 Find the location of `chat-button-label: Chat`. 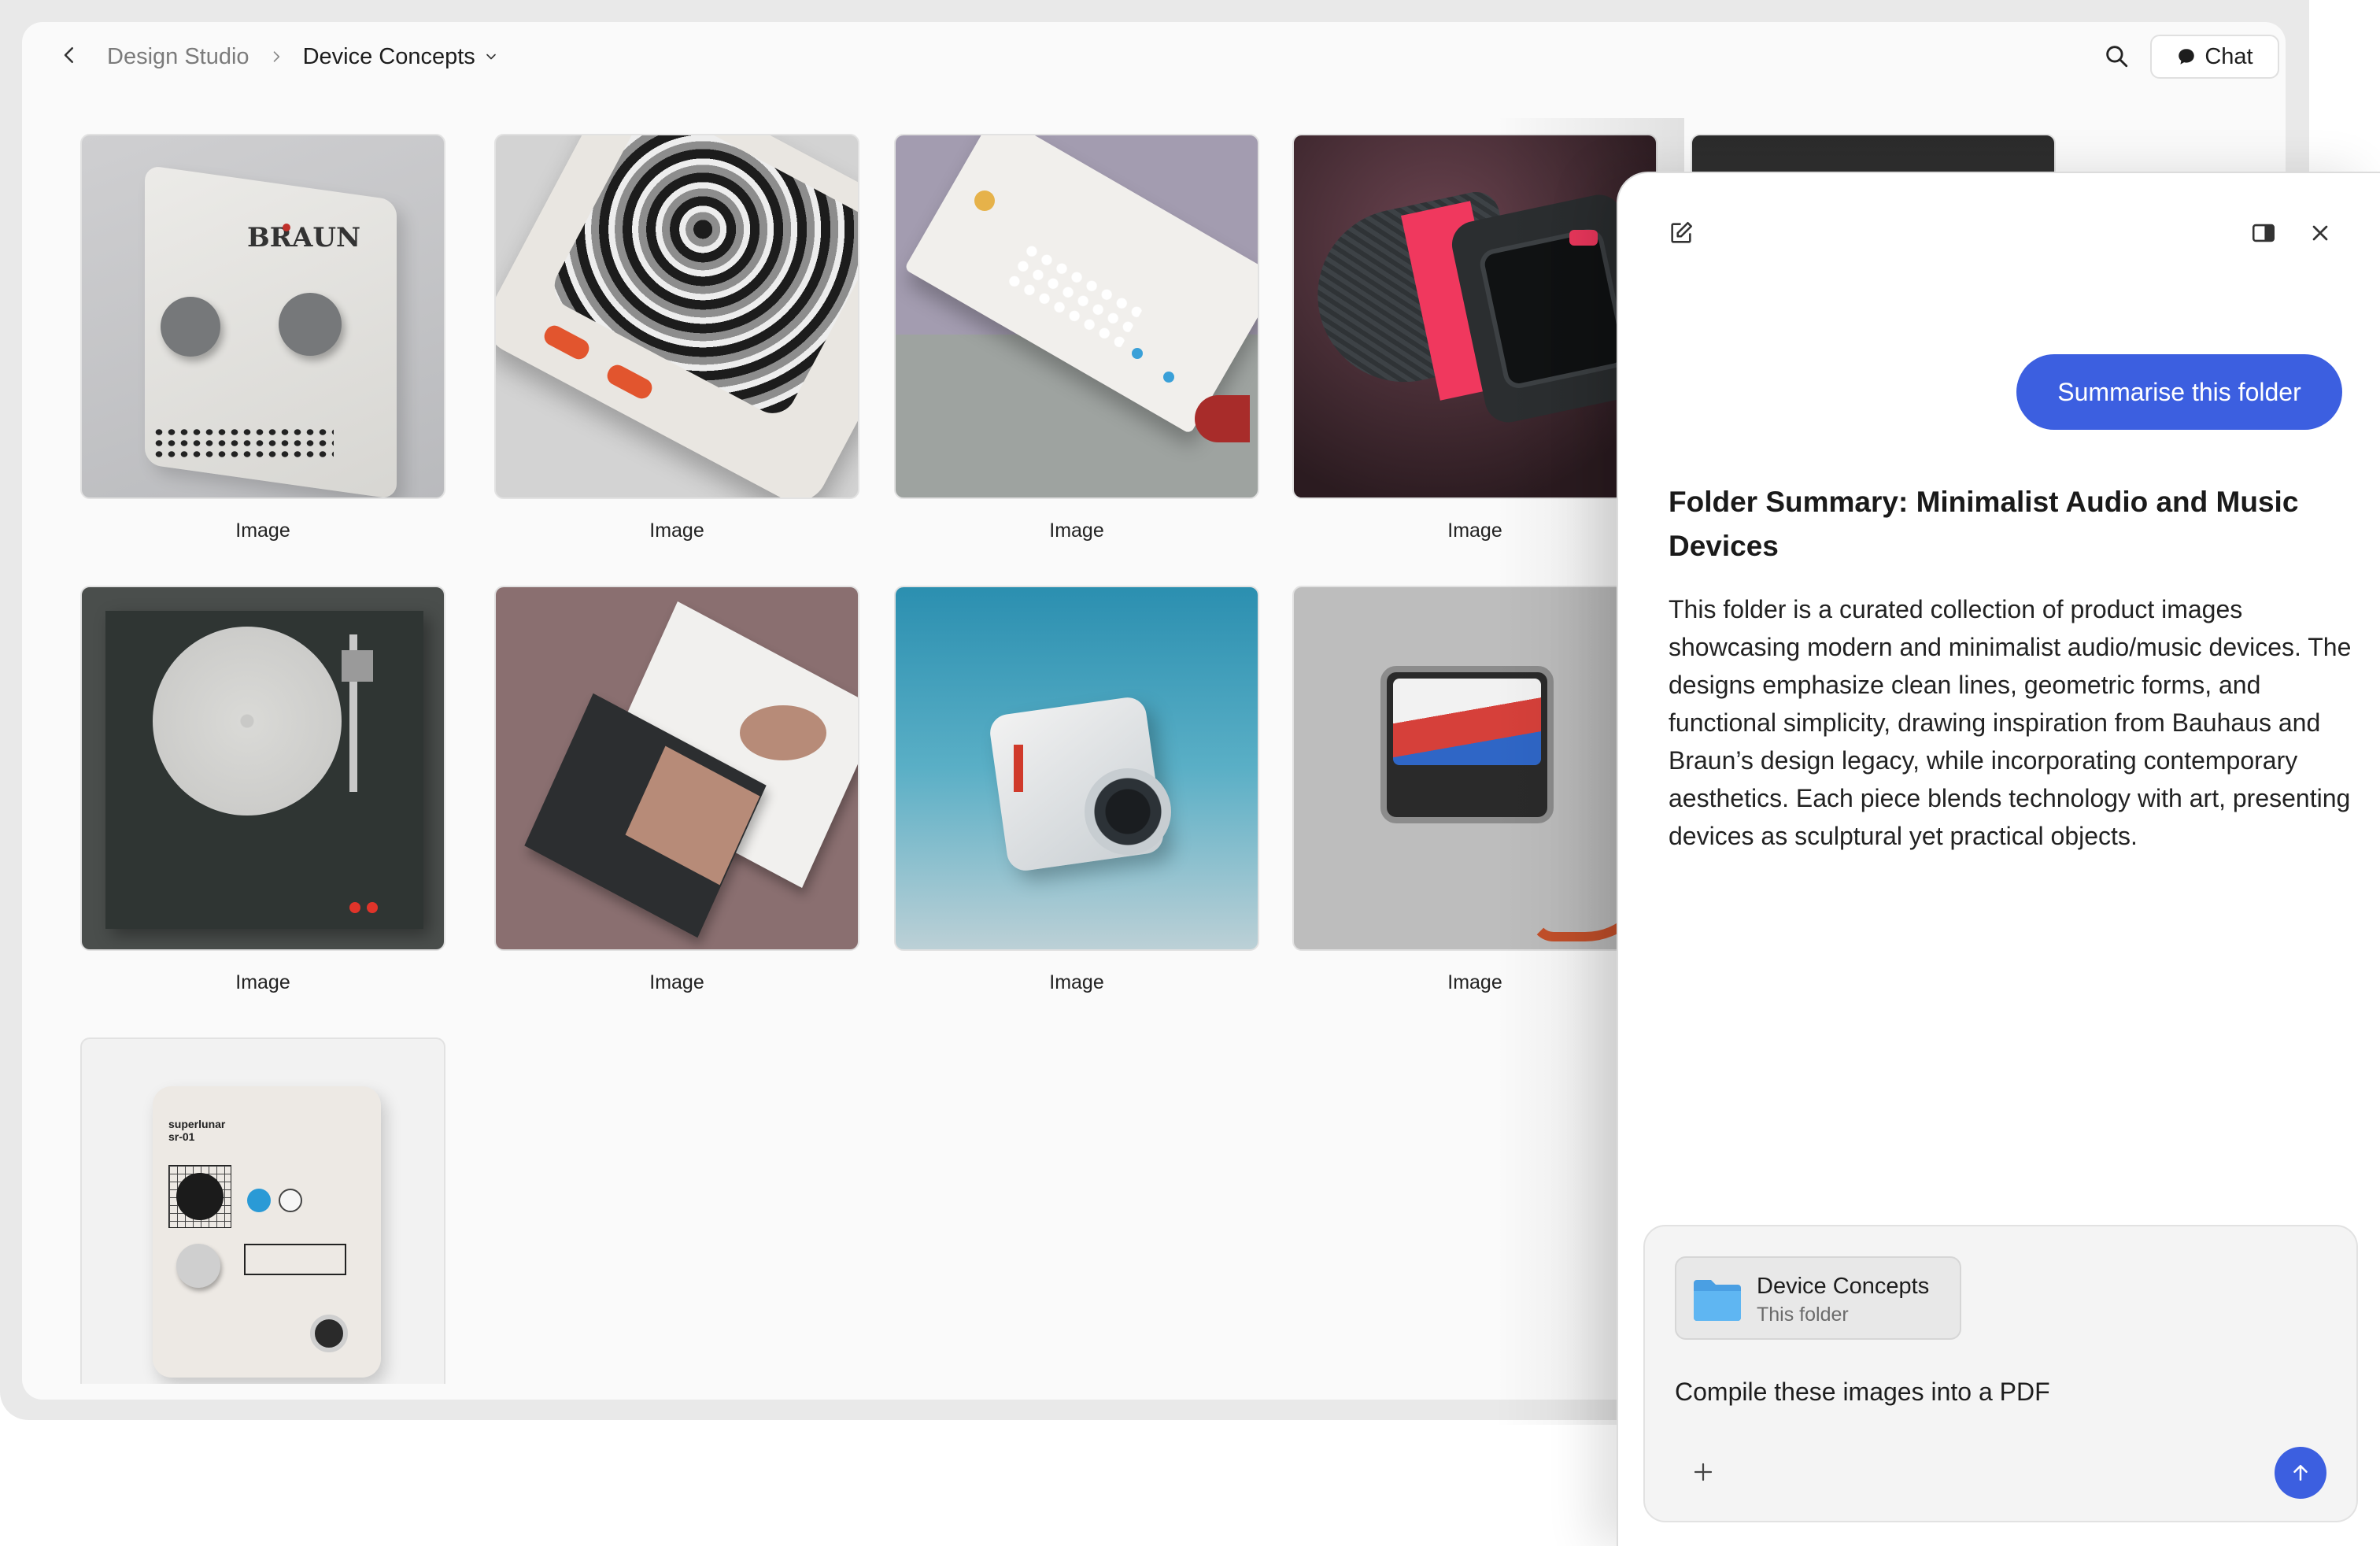

chat-button-label: Chat is located at coordinates (2228, 56).